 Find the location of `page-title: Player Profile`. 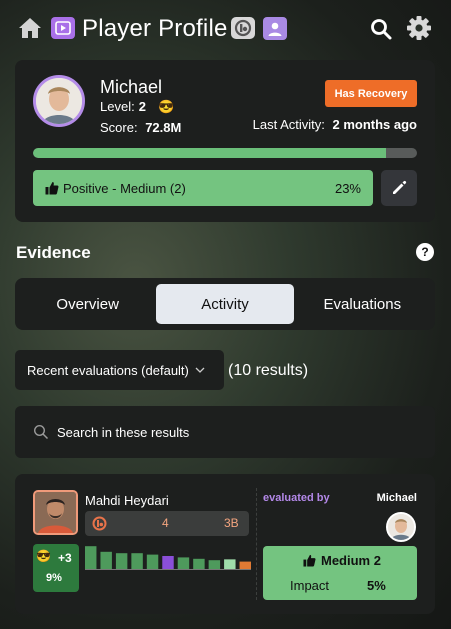

page-title: Player Profile is located at coordinates (155, 28).